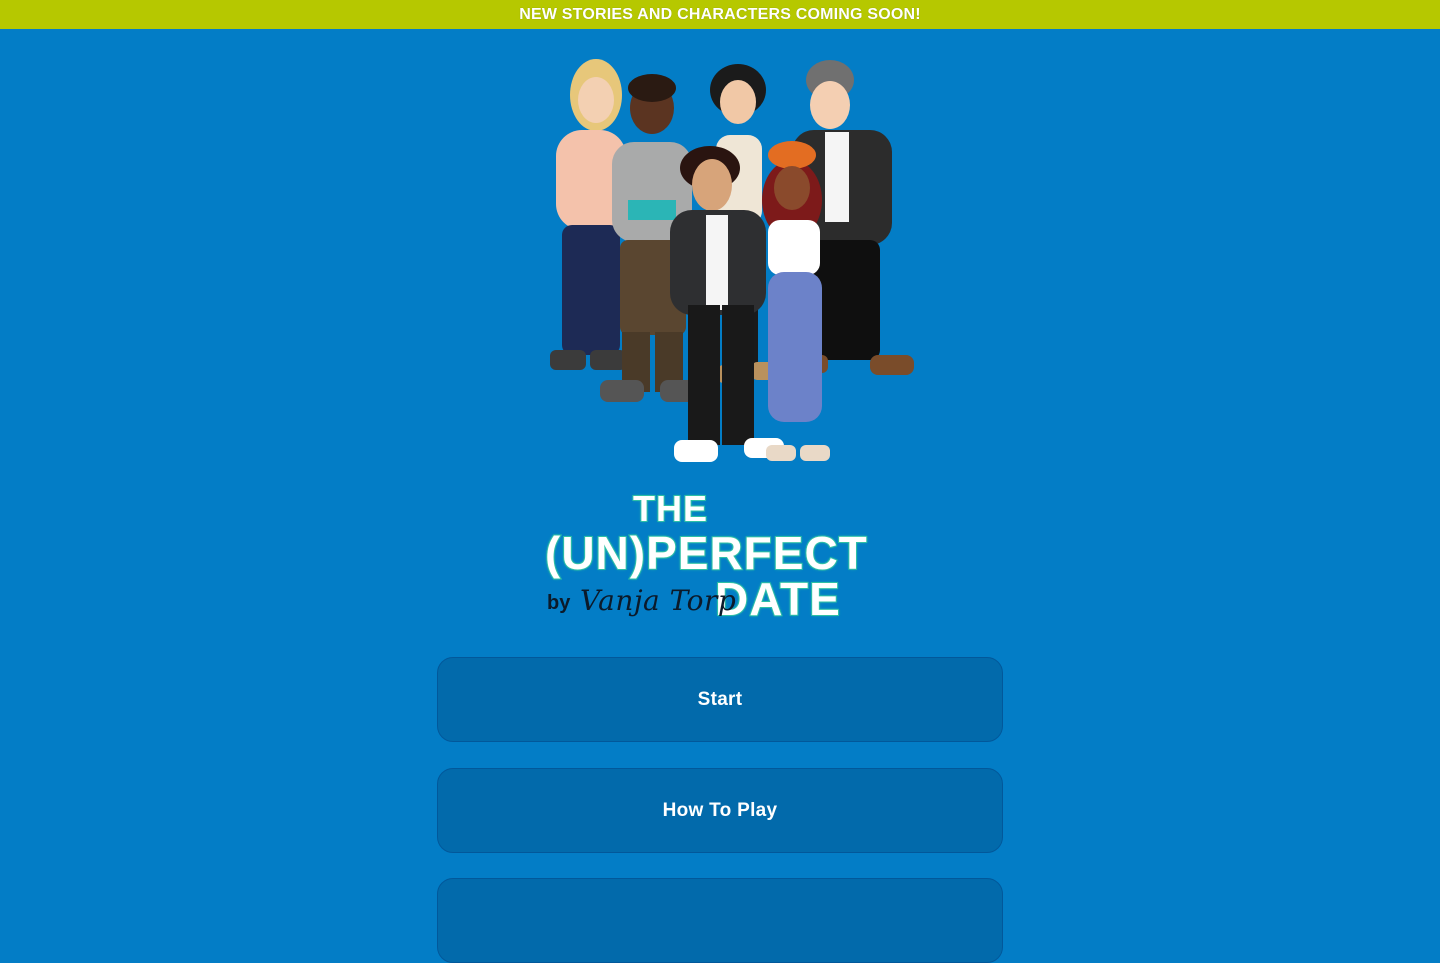 The image size is (1440, 963). Describe the element at coordinates (732, 260) in the screenshot. I see `characters-illustration` at that location.